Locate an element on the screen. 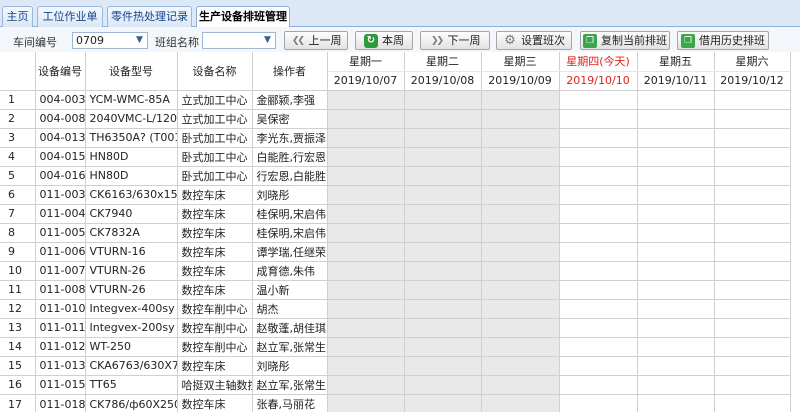 The height and width of the screenshot is (412, 800). cell-equip-no: 011-013 is located at coordinates (60, 366).